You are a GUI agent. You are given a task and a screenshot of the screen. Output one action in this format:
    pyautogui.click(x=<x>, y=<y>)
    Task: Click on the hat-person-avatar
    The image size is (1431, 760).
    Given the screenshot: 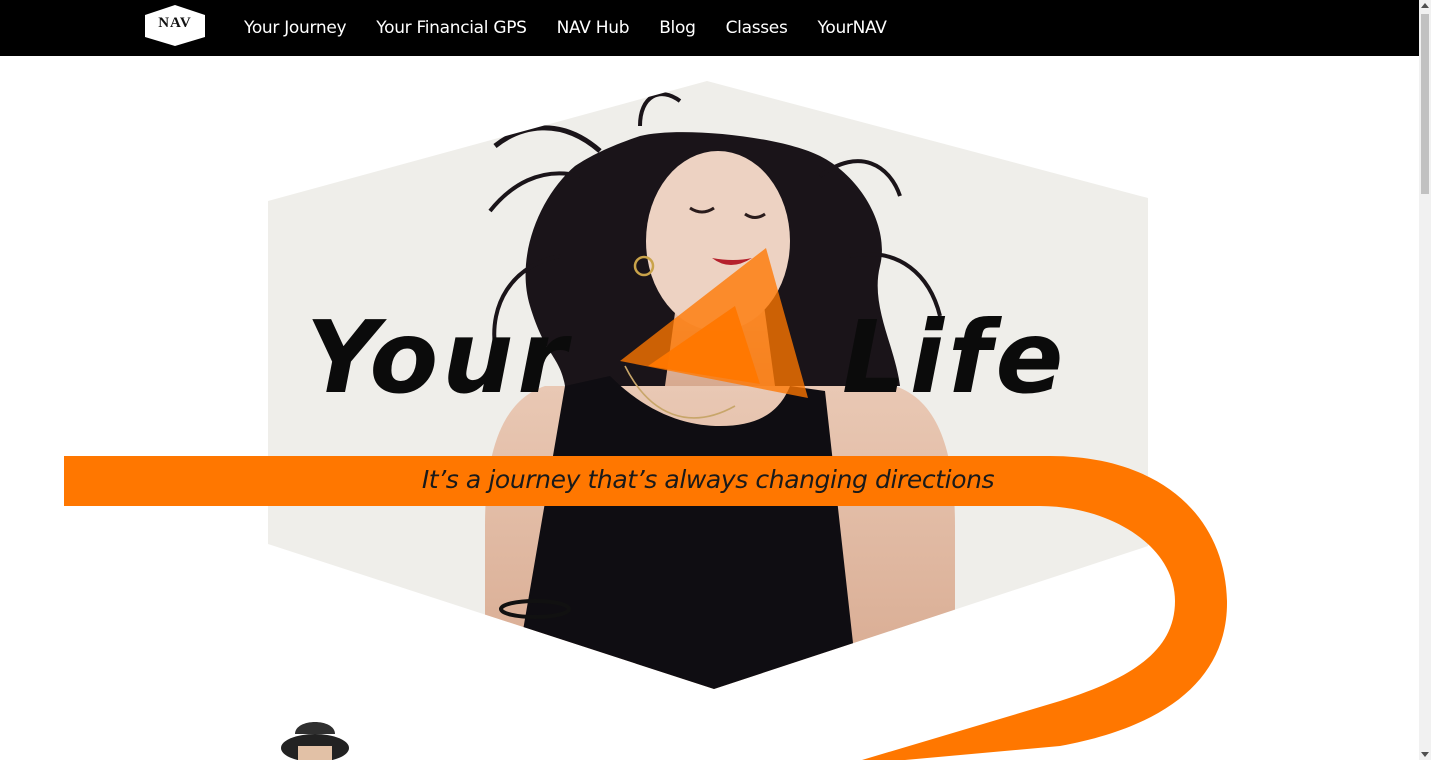 What is the action you would take?
    pyautogui.click(x=315, y=741)
    